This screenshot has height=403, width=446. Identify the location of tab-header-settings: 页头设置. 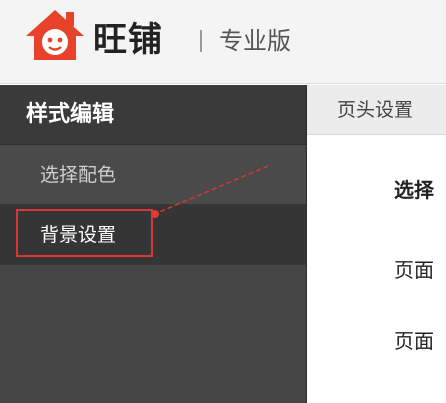
(369, 110).